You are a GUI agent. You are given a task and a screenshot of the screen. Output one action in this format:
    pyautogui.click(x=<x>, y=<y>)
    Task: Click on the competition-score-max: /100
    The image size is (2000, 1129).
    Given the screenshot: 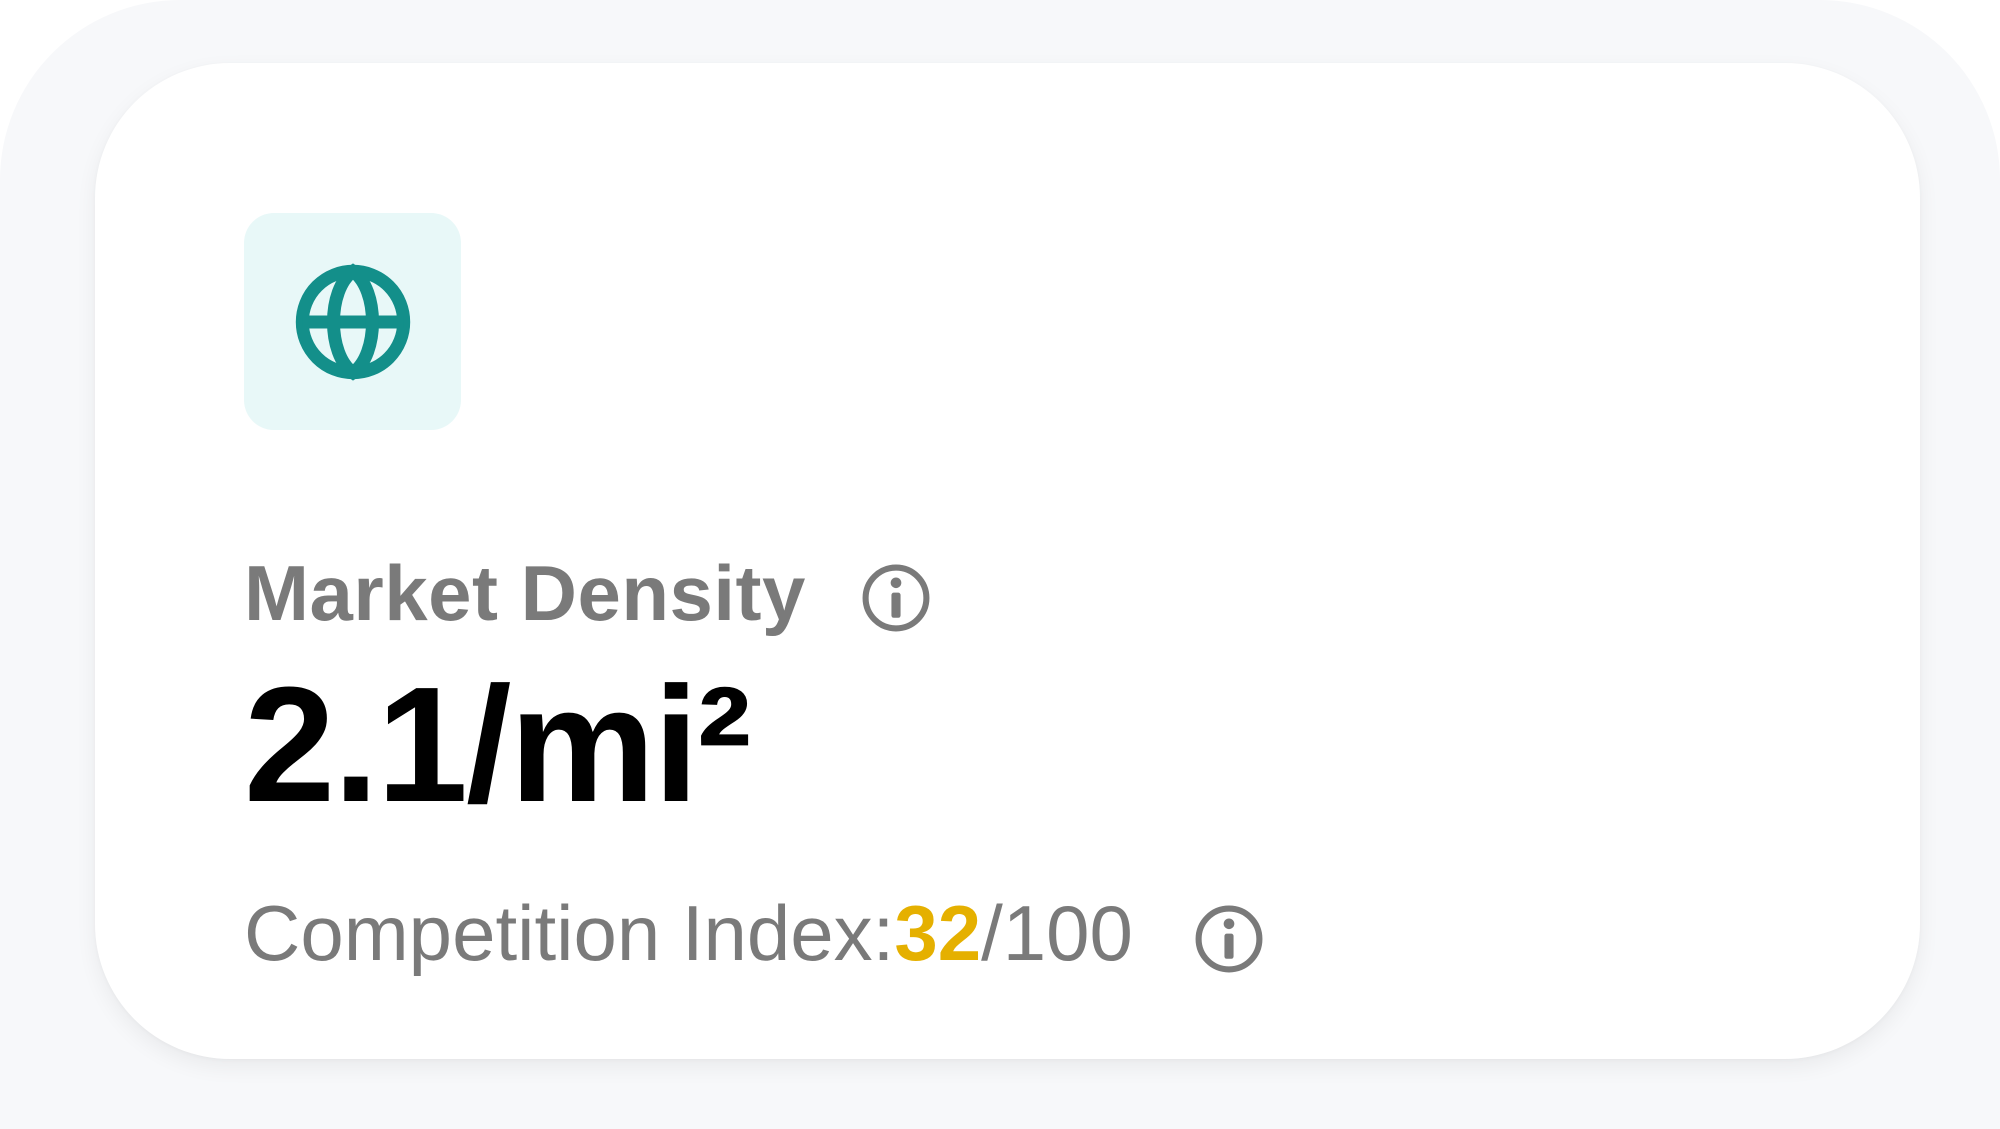 What is the action you would take?
    pyautogui.click(x=1057, y=933)
    